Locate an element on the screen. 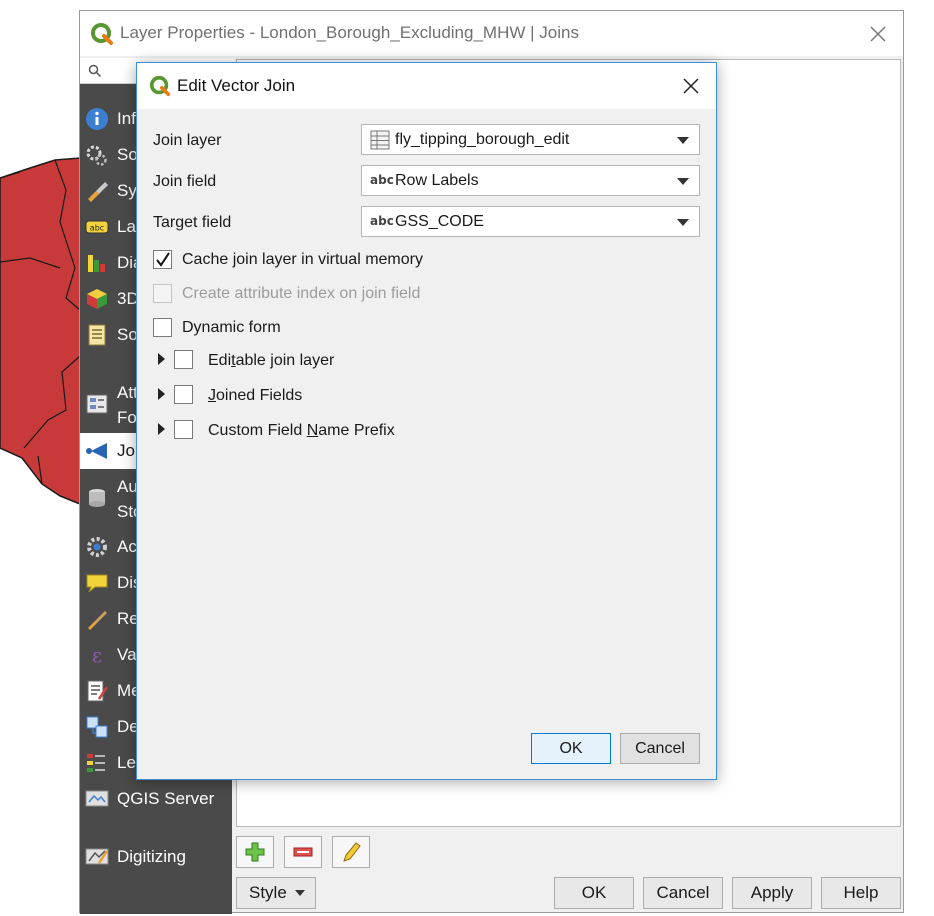 The width and height of the screenshot is (934, 916). add-join-button is located at coordinates (255, 852).